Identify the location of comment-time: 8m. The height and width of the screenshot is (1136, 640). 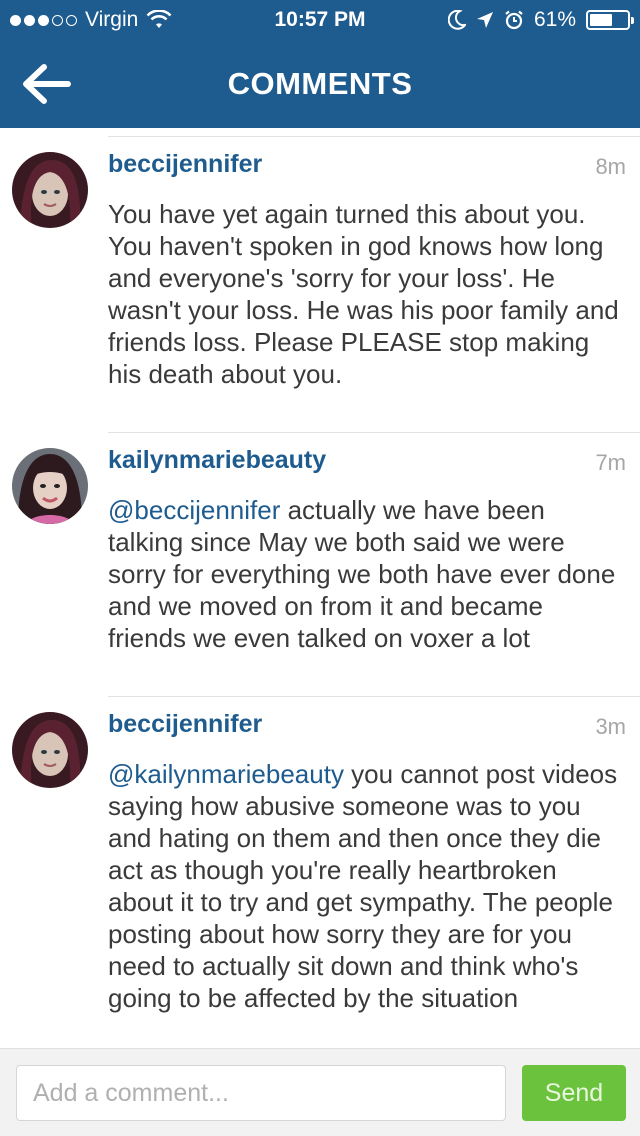
(610, 166).